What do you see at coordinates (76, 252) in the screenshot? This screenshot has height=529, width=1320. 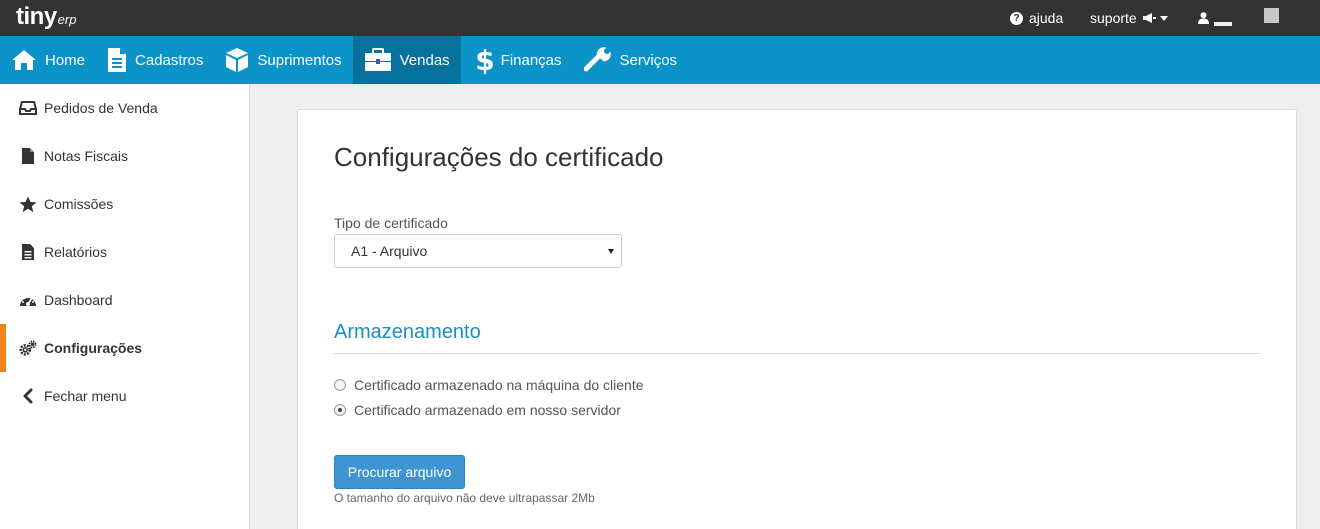 I see `sidebar-item-label: Relatórios` at bounding box center [76, 252].